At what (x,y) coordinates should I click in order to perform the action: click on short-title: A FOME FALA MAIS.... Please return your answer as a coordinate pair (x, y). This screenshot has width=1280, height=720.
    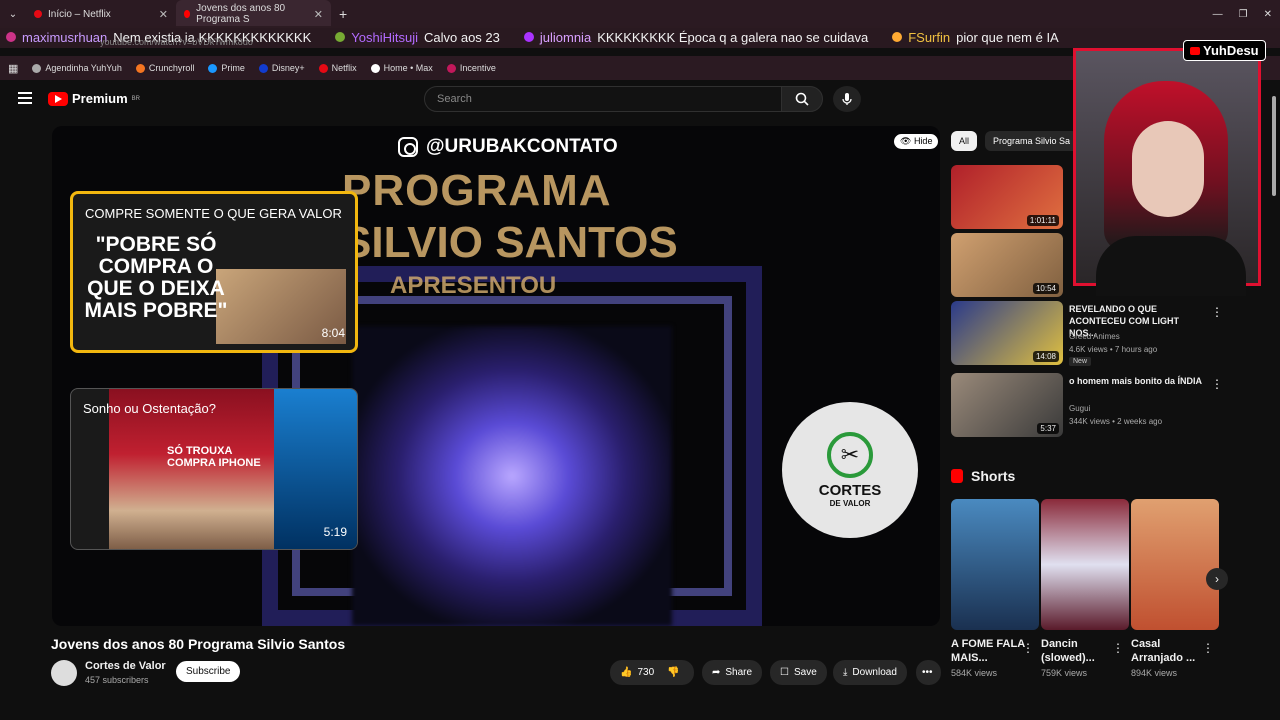
    Looking at the image, I should click on (988, 651).